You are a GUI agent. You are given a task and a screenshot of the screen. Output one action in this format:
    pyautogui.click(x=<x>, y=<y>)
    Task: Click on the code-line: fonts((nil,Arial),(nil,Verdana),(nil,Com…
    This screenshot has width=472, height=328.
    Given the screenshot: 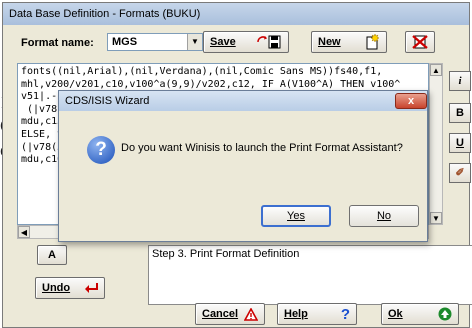 What is the action you would take?
    pyautogui.click(x=202, y=71)
    